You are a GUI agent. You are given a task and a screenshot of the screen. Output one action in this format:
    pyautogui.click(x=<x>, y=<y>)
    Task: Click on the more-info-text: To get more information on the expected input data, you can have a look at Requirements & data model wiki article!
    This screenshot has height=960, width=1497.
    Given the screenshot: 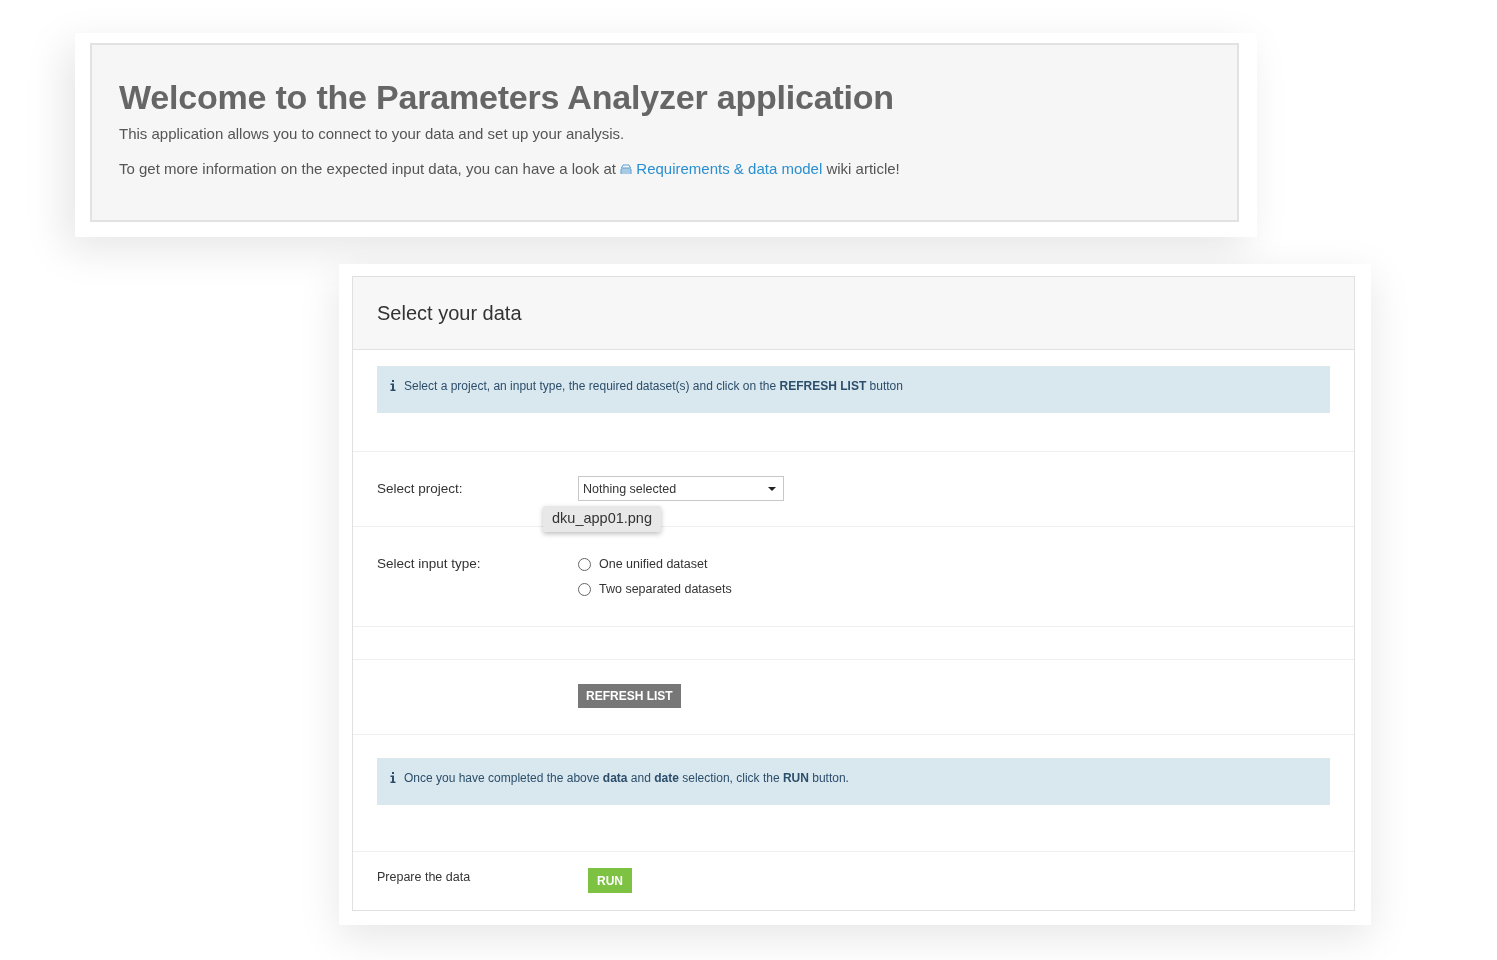 What is the action you would take?
    pyautogui.click(x=510, y=169)
    